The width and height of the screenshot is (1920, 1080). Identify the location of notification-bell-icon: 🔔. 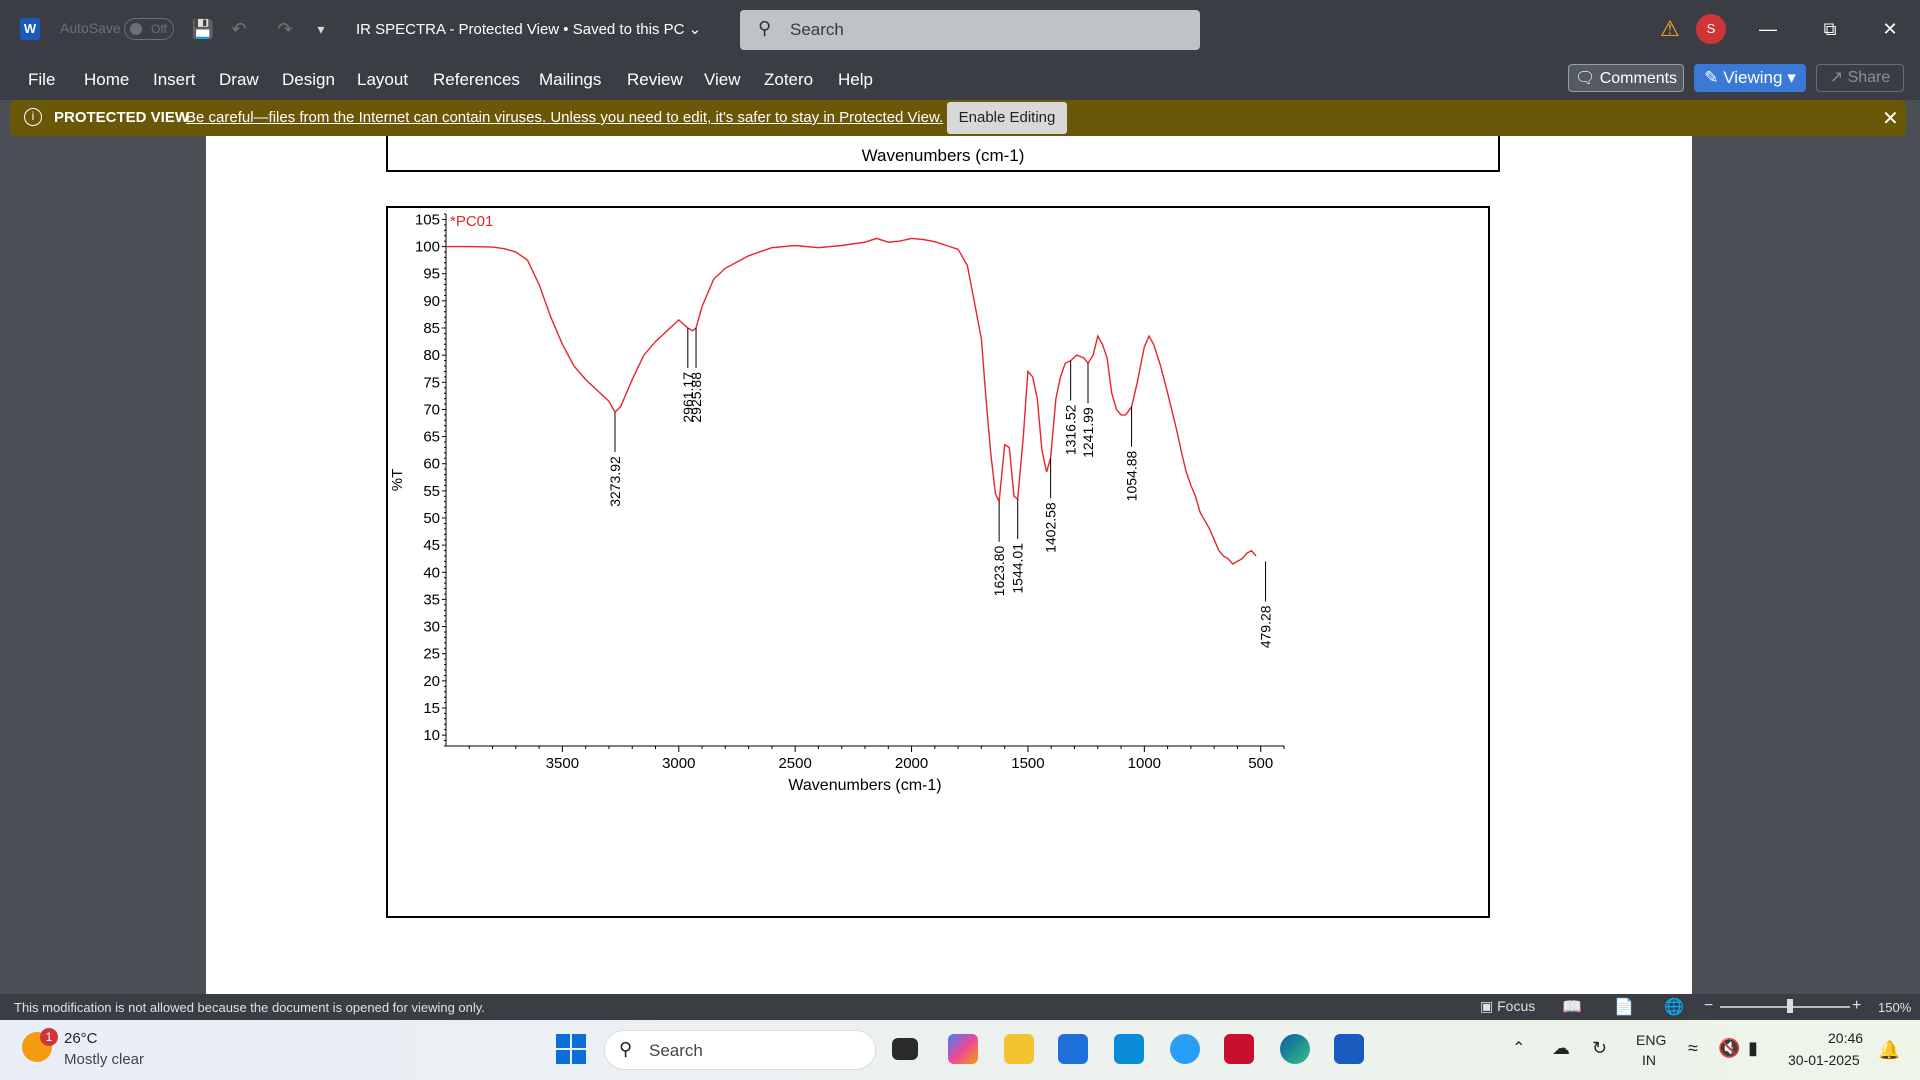
(1889, 1050).